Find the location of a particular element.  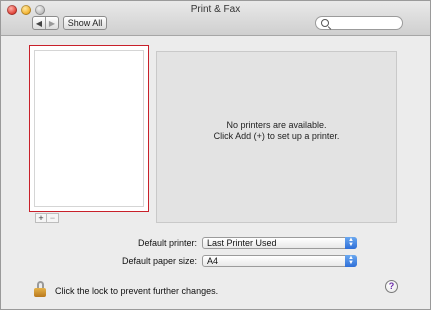

no-printers-line1: No printers are available. is located at coordinates (276, 125).